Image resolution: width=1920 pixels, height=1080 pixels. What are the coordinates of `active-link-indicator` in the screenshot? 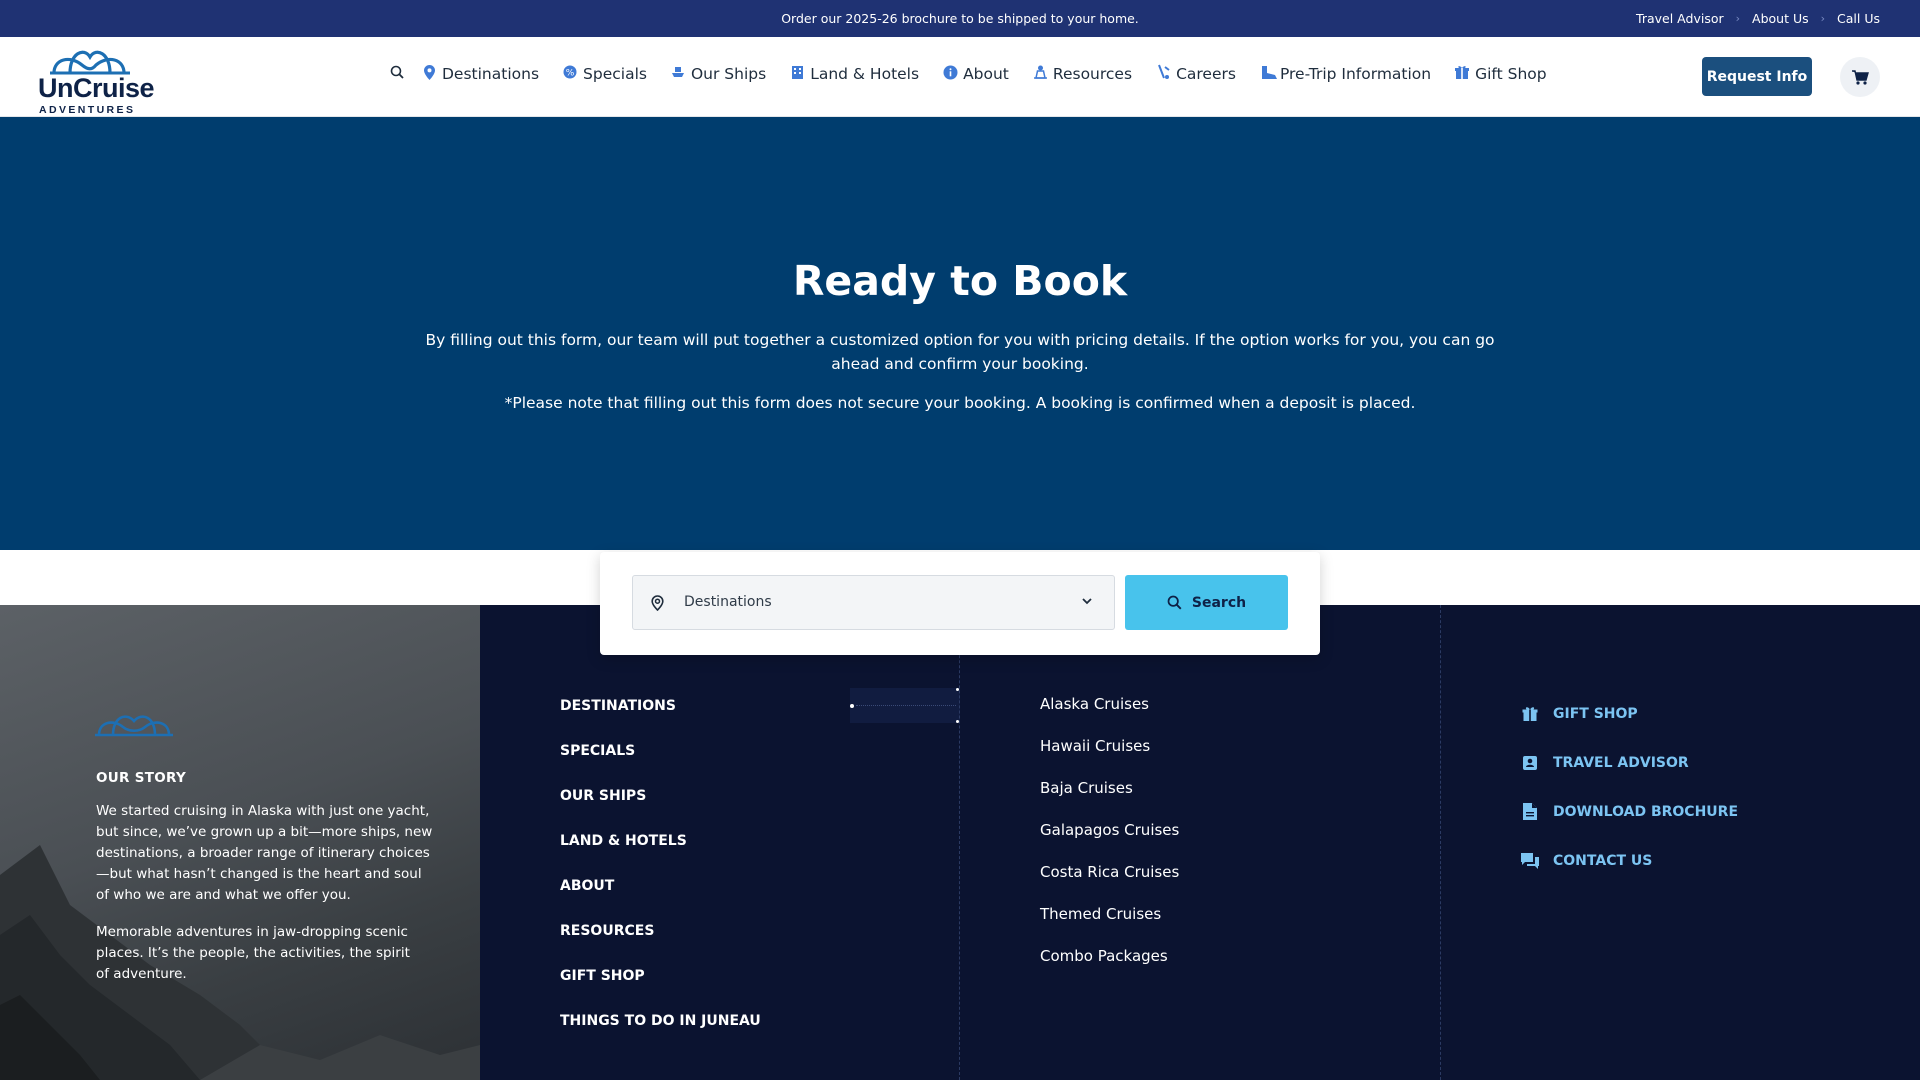 It's located at (905, 705).